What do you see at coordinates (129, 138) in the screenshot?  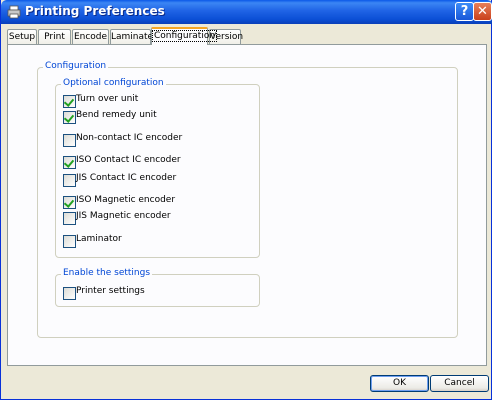 I see `checkbox-label: Non-contact IC encoder` at bounding box center [129, 138].